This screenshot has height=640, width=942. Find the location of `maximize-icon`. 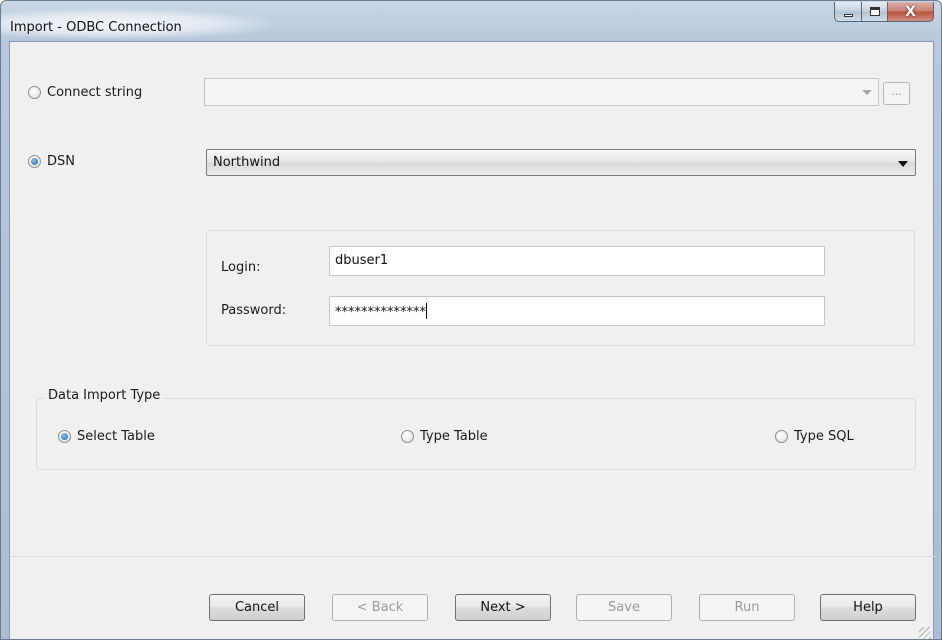

maximize-icon is located at coordinates (874, 11).